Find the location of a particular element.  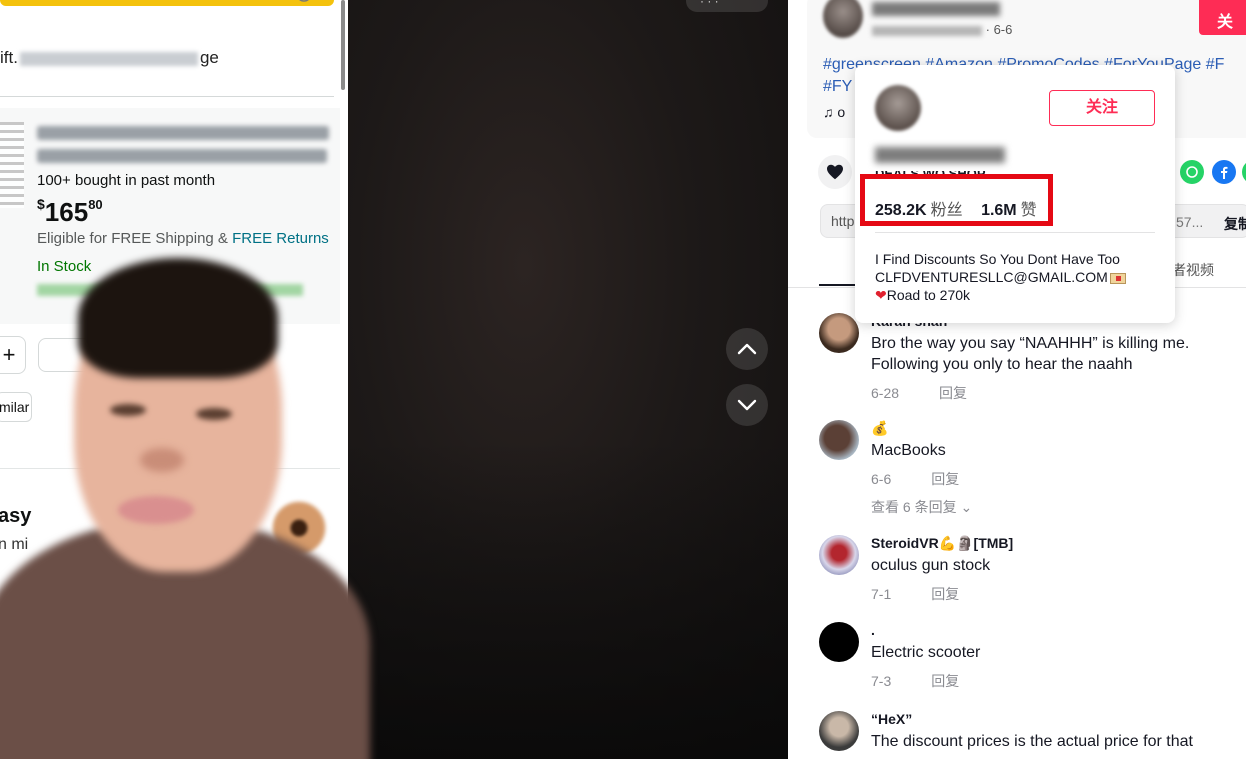

free-returns-link: FREE Returns is located at coordinates (280, 238).